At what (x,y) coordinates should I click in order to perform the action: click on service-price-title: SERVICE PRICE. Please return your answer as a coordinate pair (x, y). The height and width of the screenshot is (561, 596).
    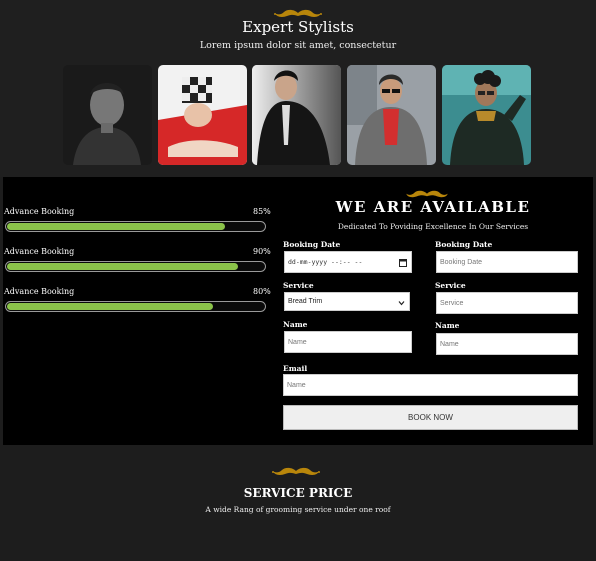
    Looking at the image, I should click on (298, 493).